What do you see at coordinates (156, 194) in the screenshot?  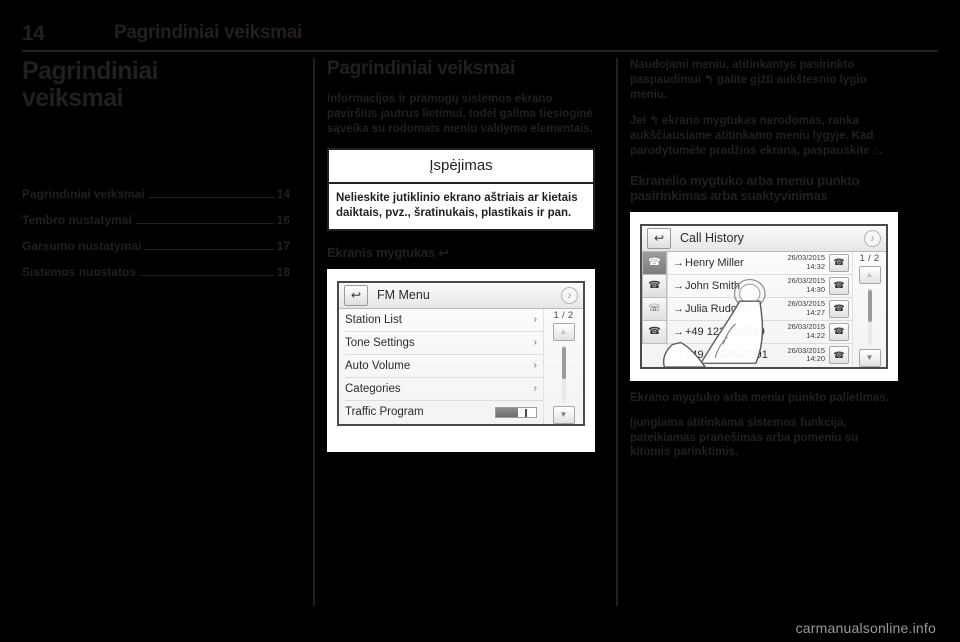 I see `toc-entry: Pagrindiniai veiksmai 14` at bounding box center [156, 194].